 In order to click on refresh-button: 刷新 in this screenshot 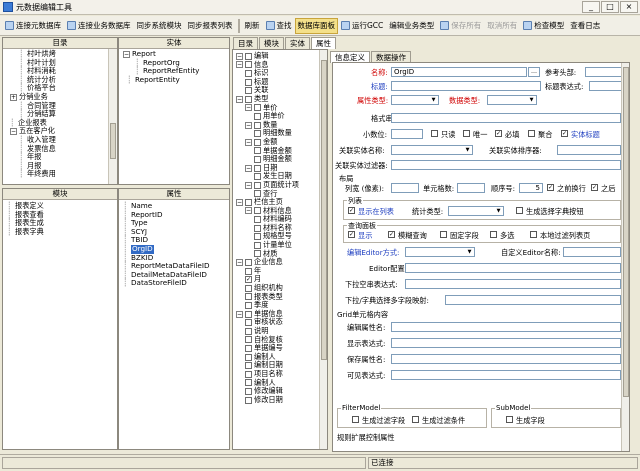, I will do `click(252, 26)`.